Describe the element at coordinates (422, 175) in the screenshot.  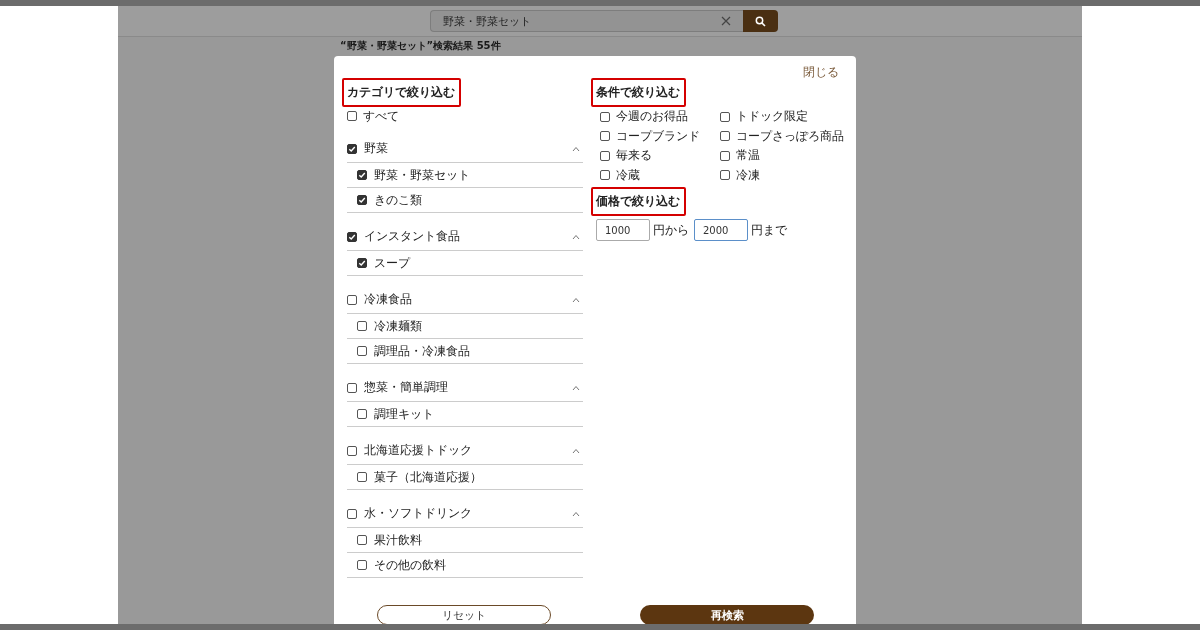
I see `subcategory-label: 野菜・野菜セット` at that location.